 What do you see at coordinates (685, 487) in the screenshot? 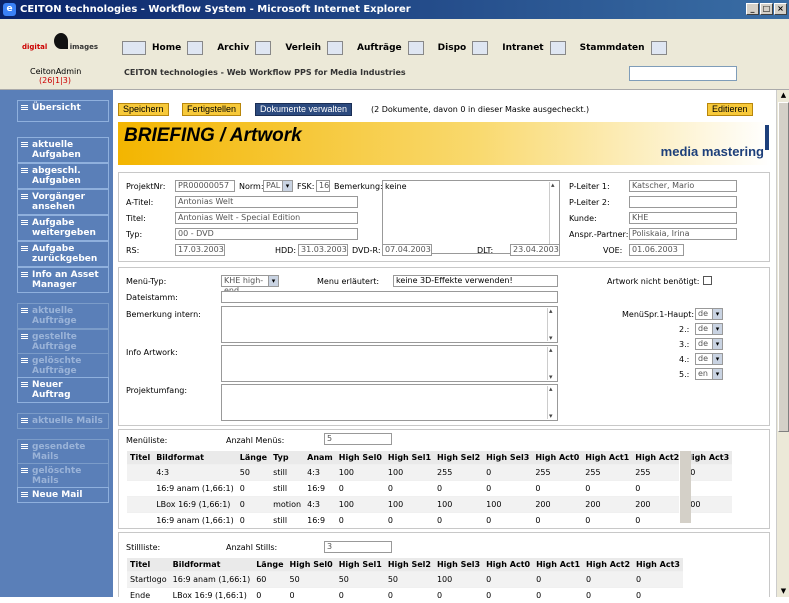
I see `menu-table-scrollbar` at bounding box center [685, 487].